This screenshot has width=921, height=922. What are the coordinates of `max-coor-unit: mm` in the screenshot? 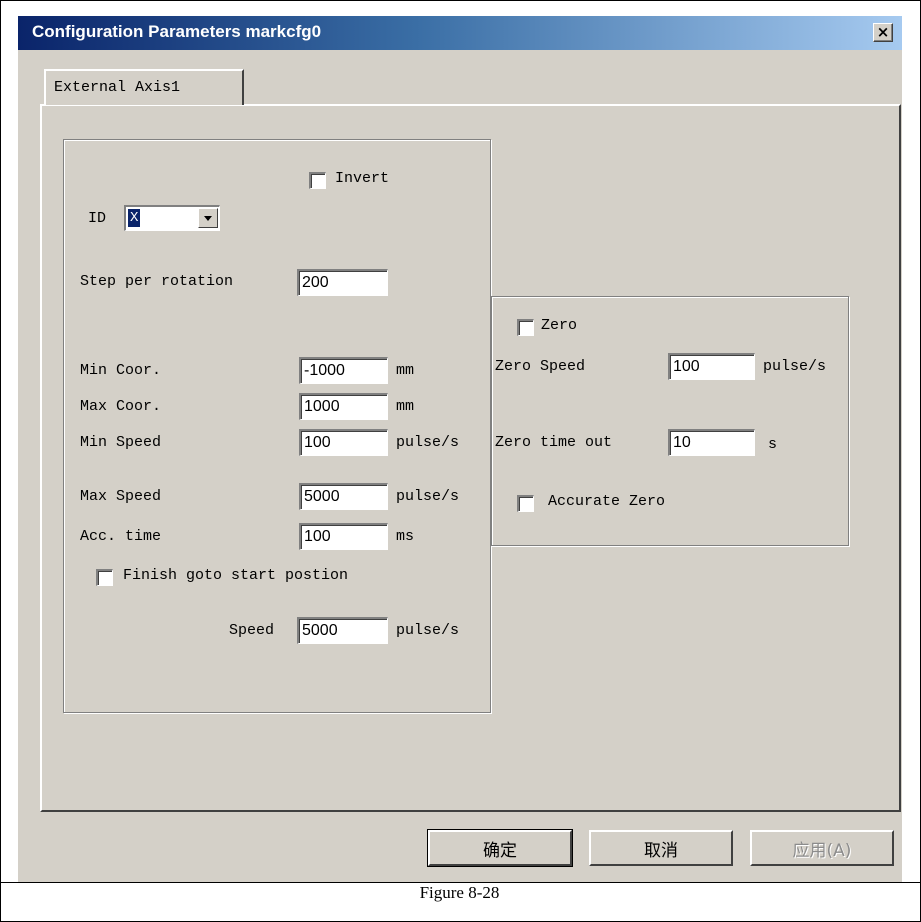 It's located at (405, 406).